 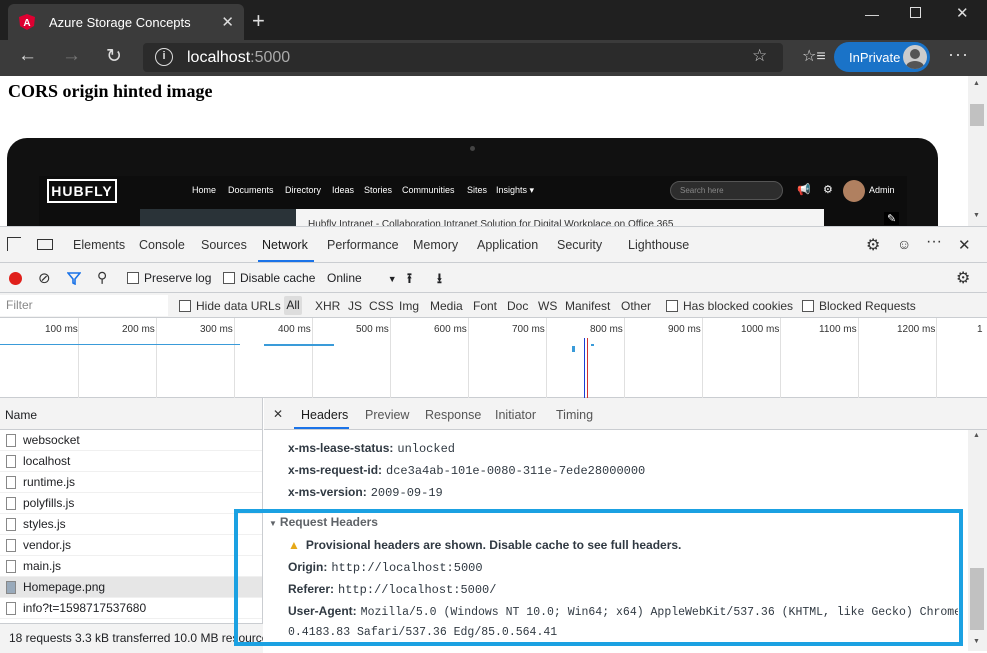 What do you see at coordinates (131, 587) in the screenshot?
I see `request-row-selected: Homepage.png` at bounding box center [131, 587].